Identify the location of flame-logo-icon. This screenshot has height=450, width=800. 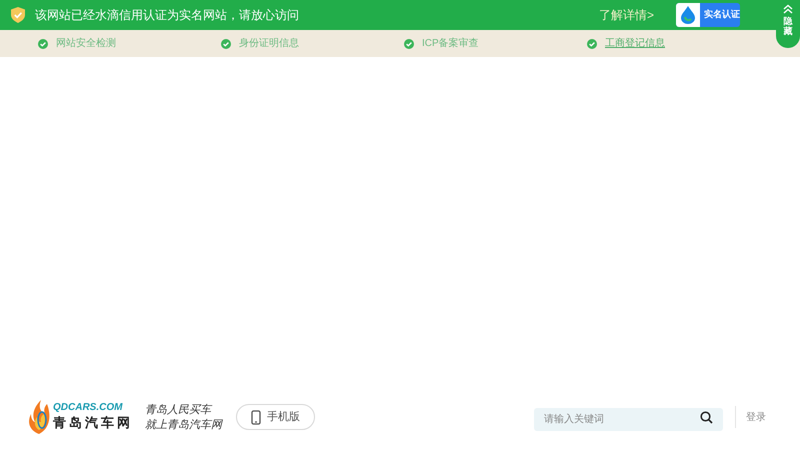
(39, 417).